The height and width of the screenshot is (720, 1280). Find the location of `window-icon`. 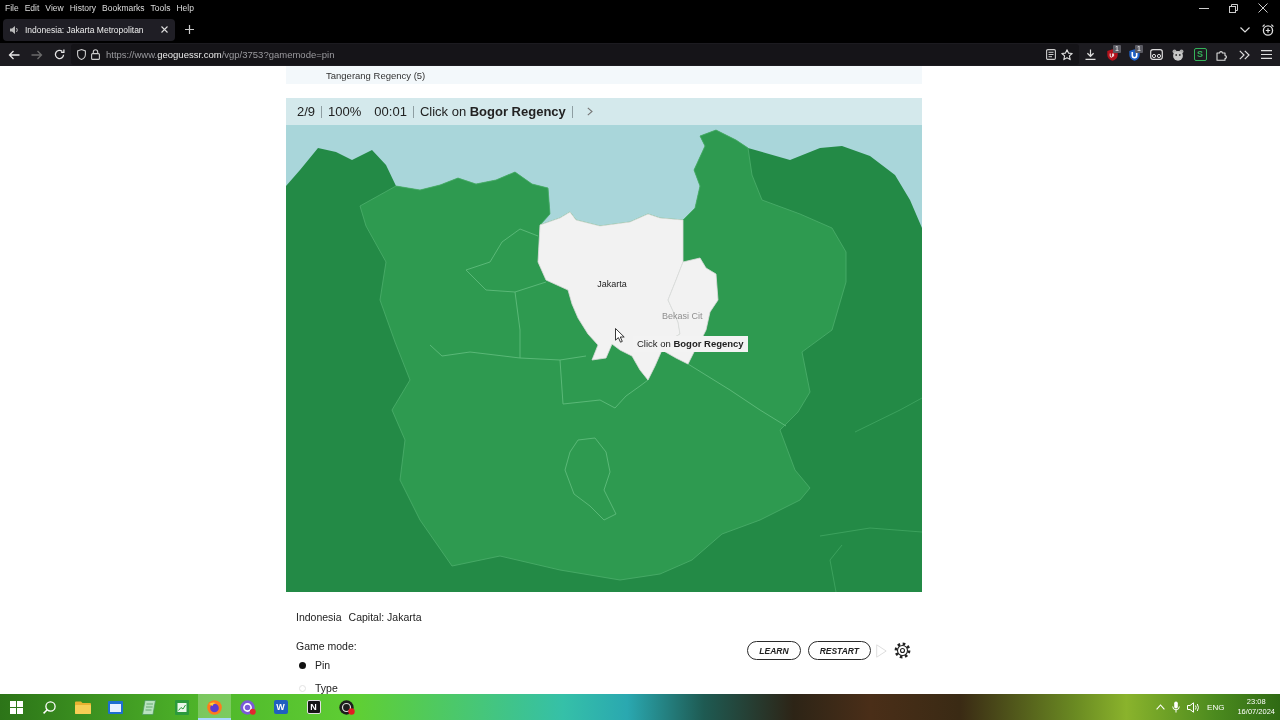

window-icon is located at coordinates (115, 707).